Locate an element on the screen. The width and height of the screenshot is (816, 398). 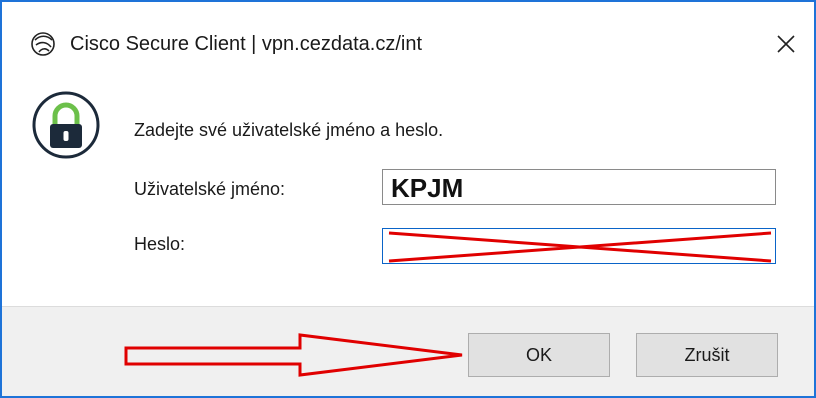
red-cross-annotation is located at coordinates (580, 247).